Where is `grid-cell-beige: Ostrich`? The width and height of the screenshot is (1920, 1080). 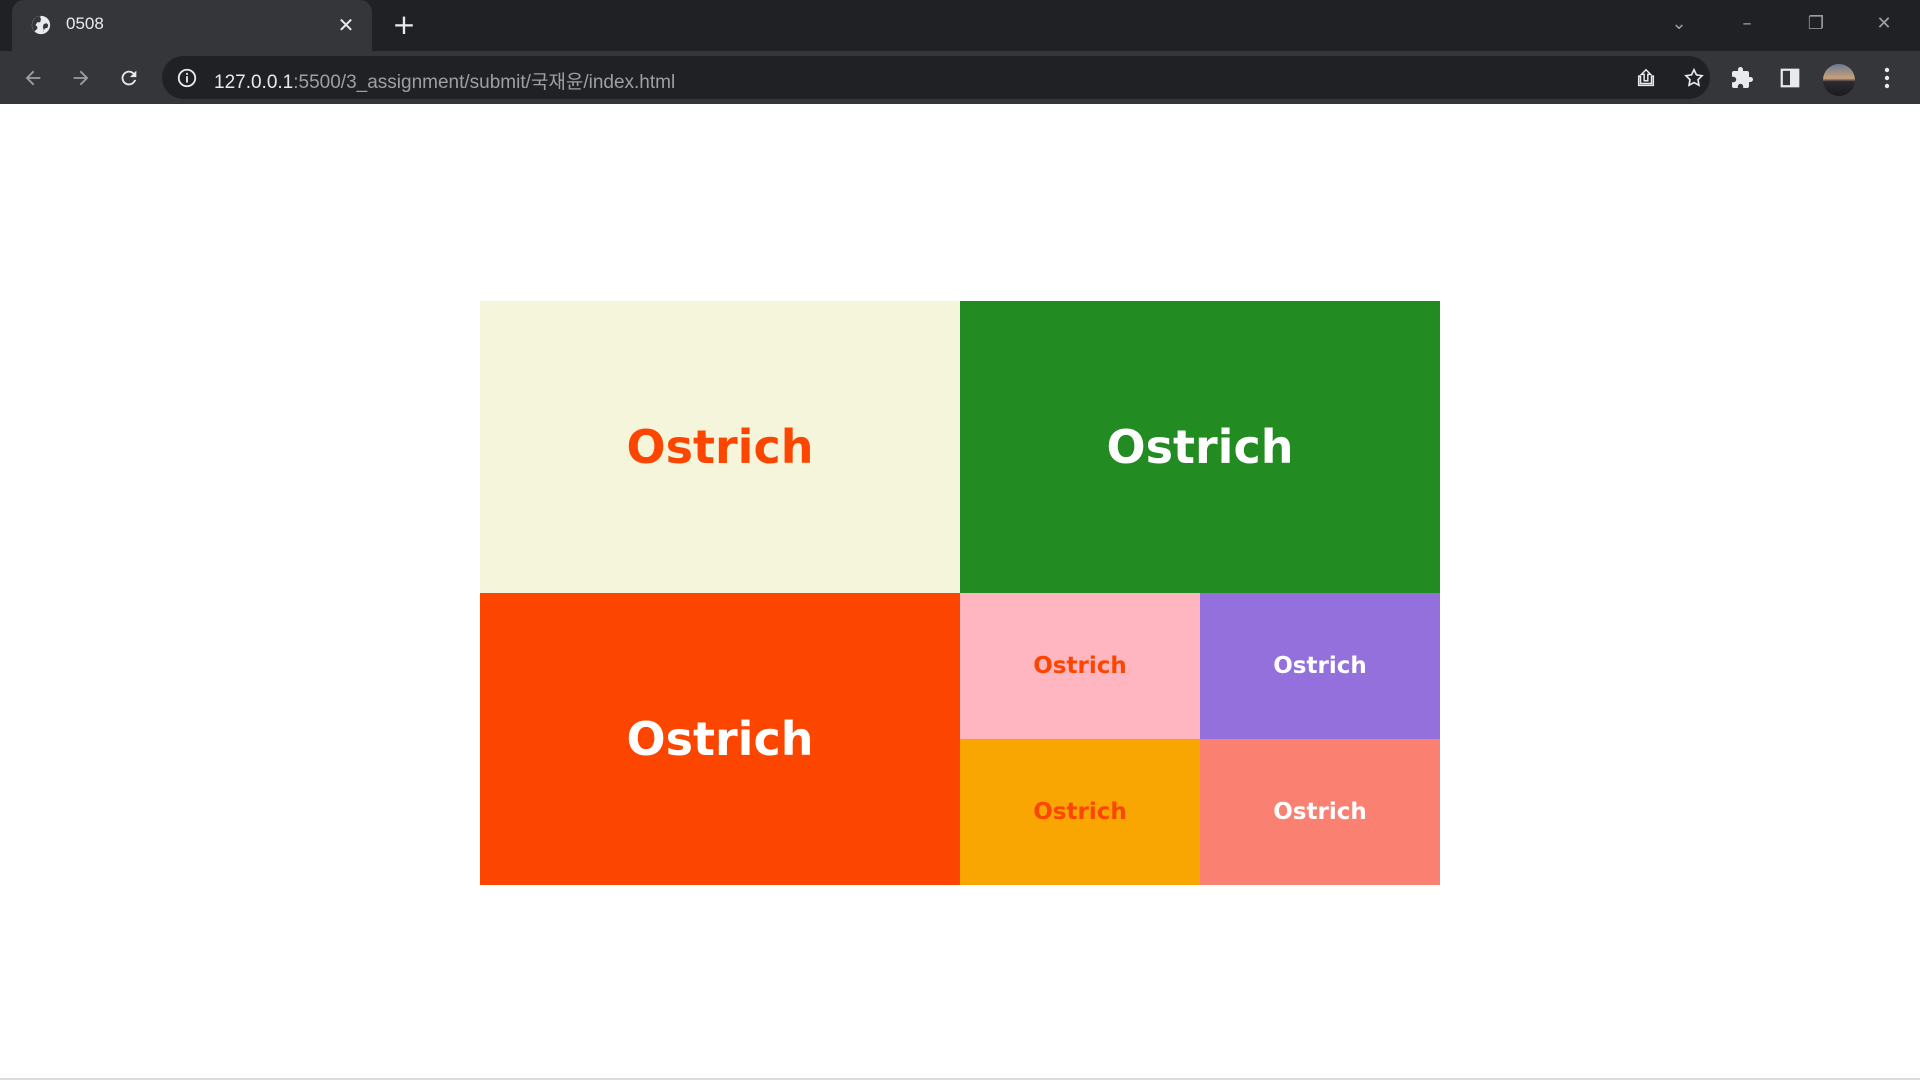 grid-cell-beige: Ostrich is located at coordinates (720, 447).